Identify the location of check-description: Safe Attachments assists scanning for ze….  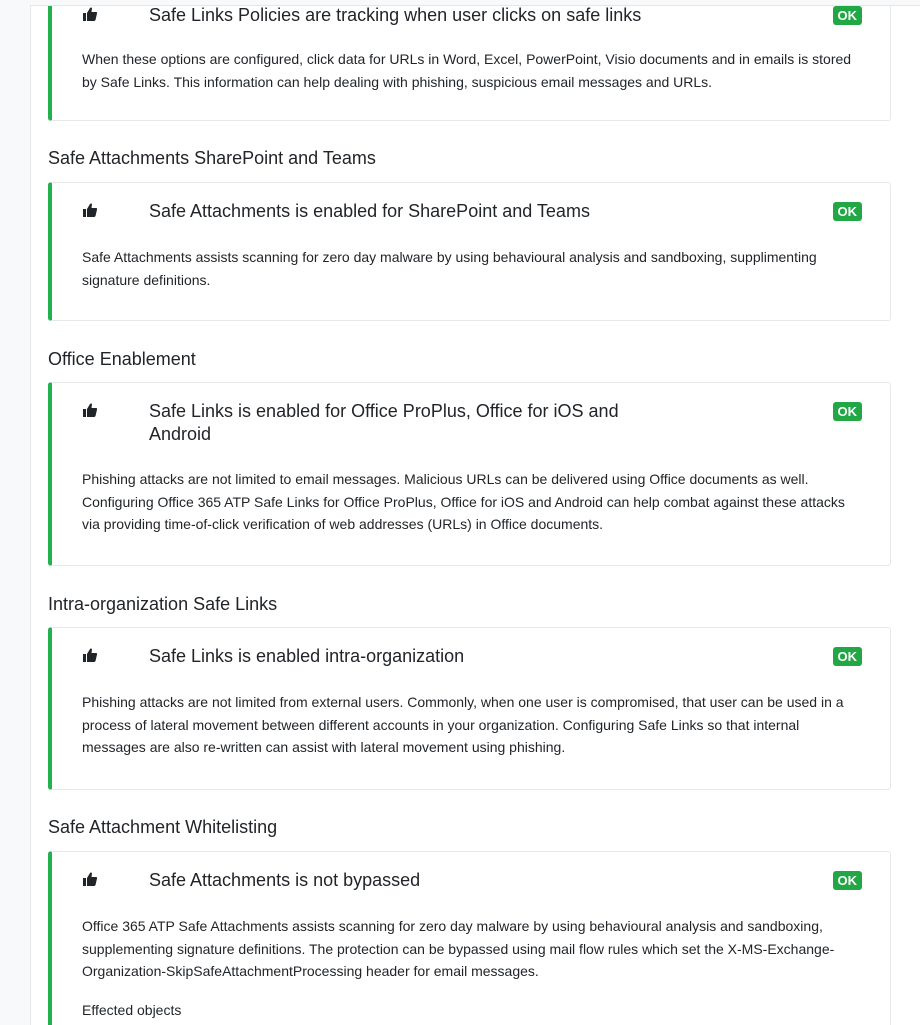
(449, 268).